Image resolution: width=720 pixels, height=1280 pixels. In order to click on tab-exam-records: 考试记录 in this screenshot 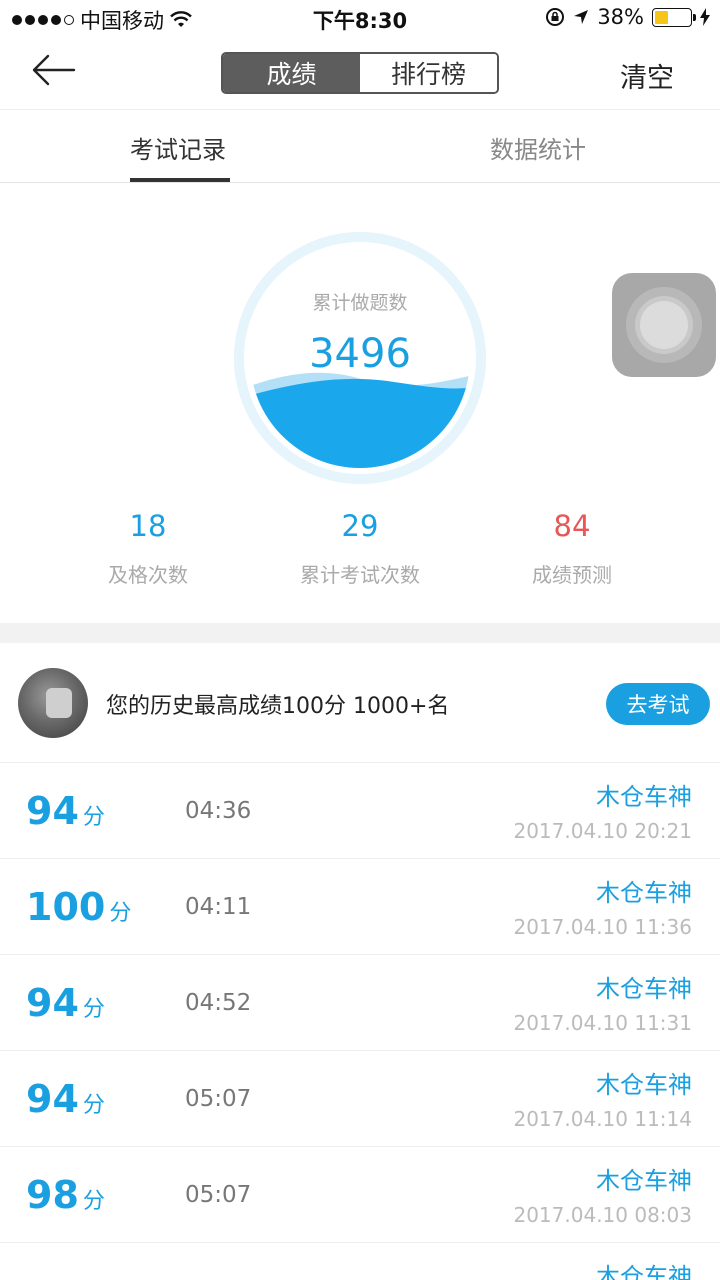, I will do `click(178, 147)`.